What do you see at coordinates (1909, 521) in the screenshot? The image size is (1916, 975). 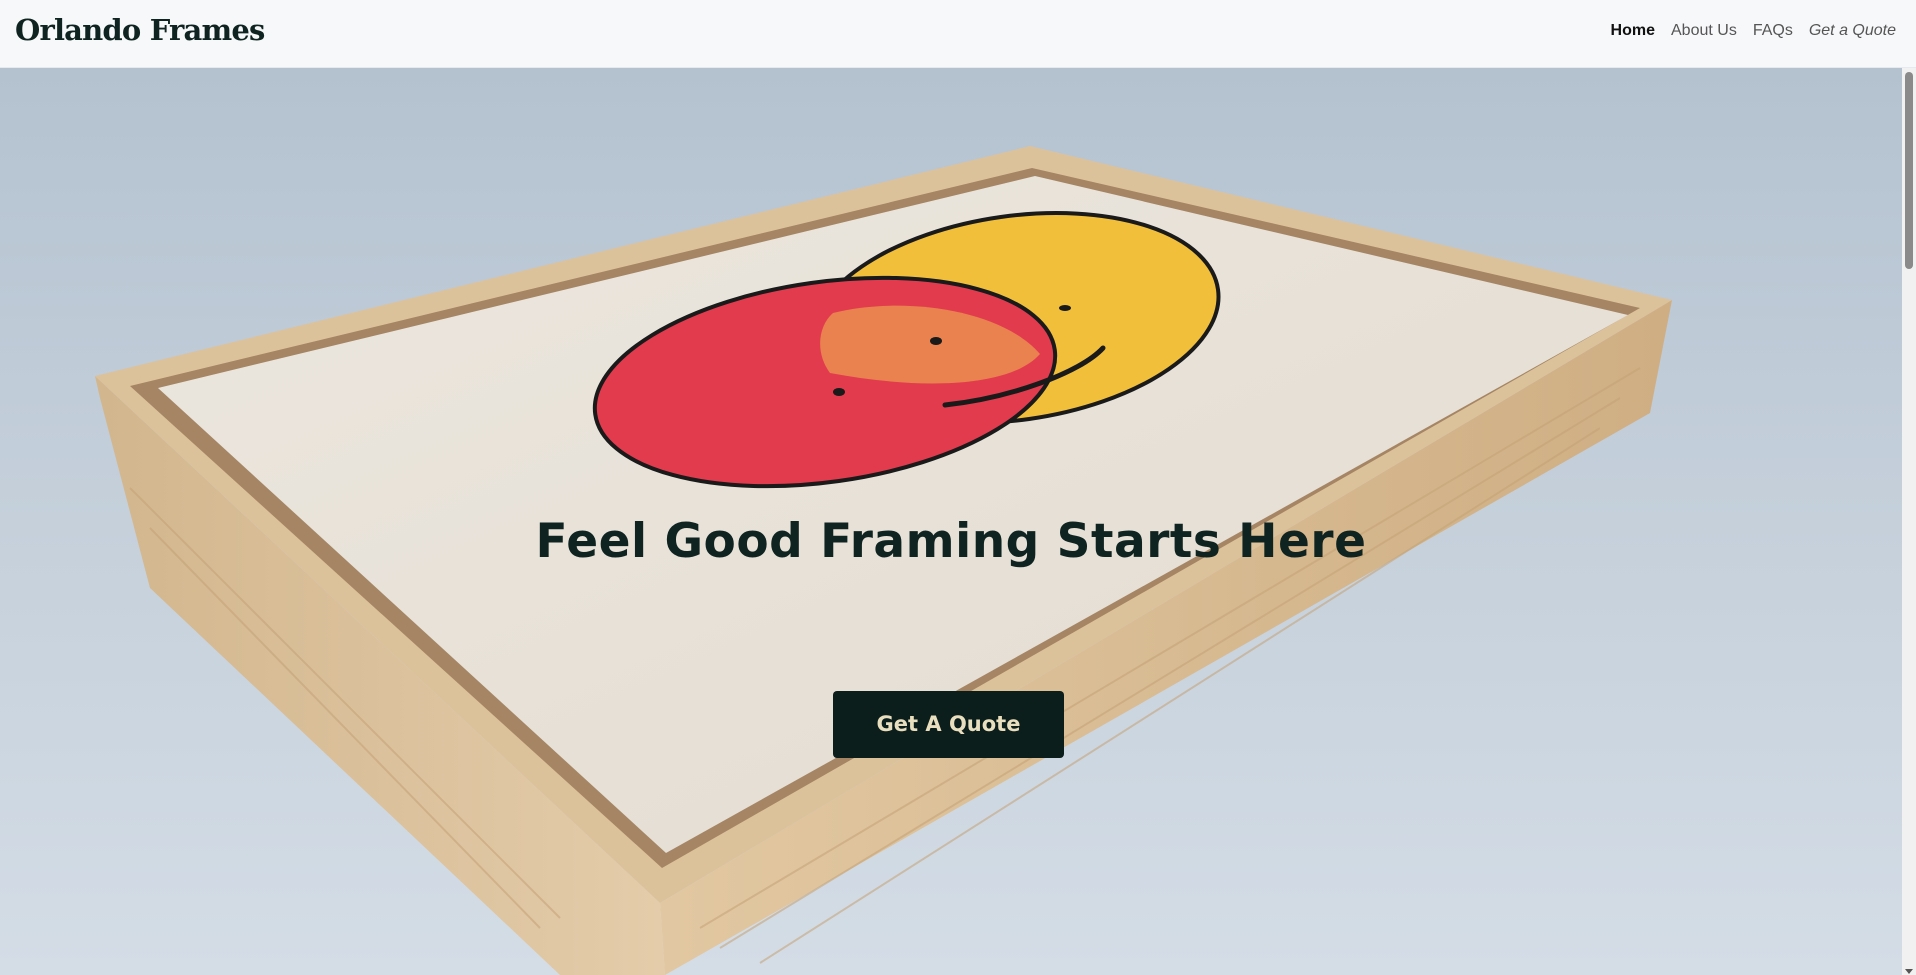 I see `page-scrollbar` at bounding box center [1909, 521].